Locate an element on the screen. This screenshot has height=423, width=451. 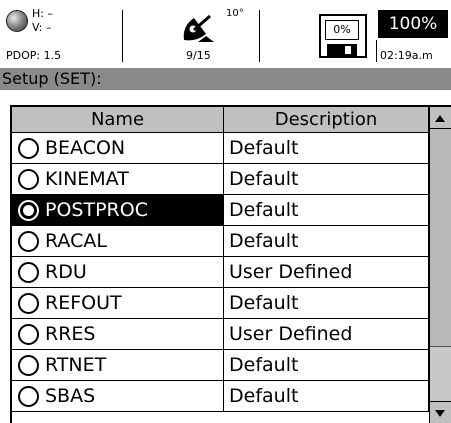
list-item: RACAL Default is located at coordinates (220, 241).